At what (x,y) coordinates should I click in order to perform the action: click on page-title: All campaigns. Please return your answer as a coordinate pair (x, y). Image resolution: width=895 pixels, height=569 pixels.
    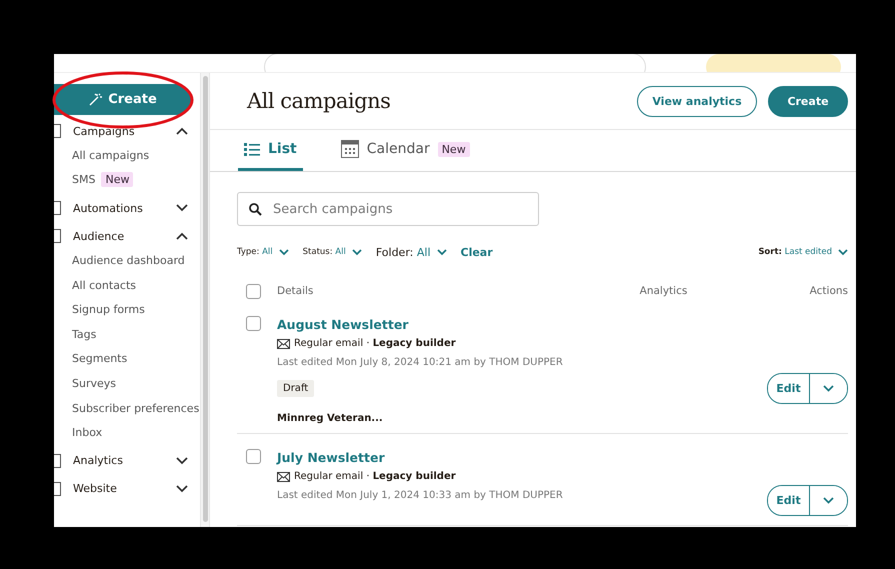
    Looking at the image, I should click on (319, 101).